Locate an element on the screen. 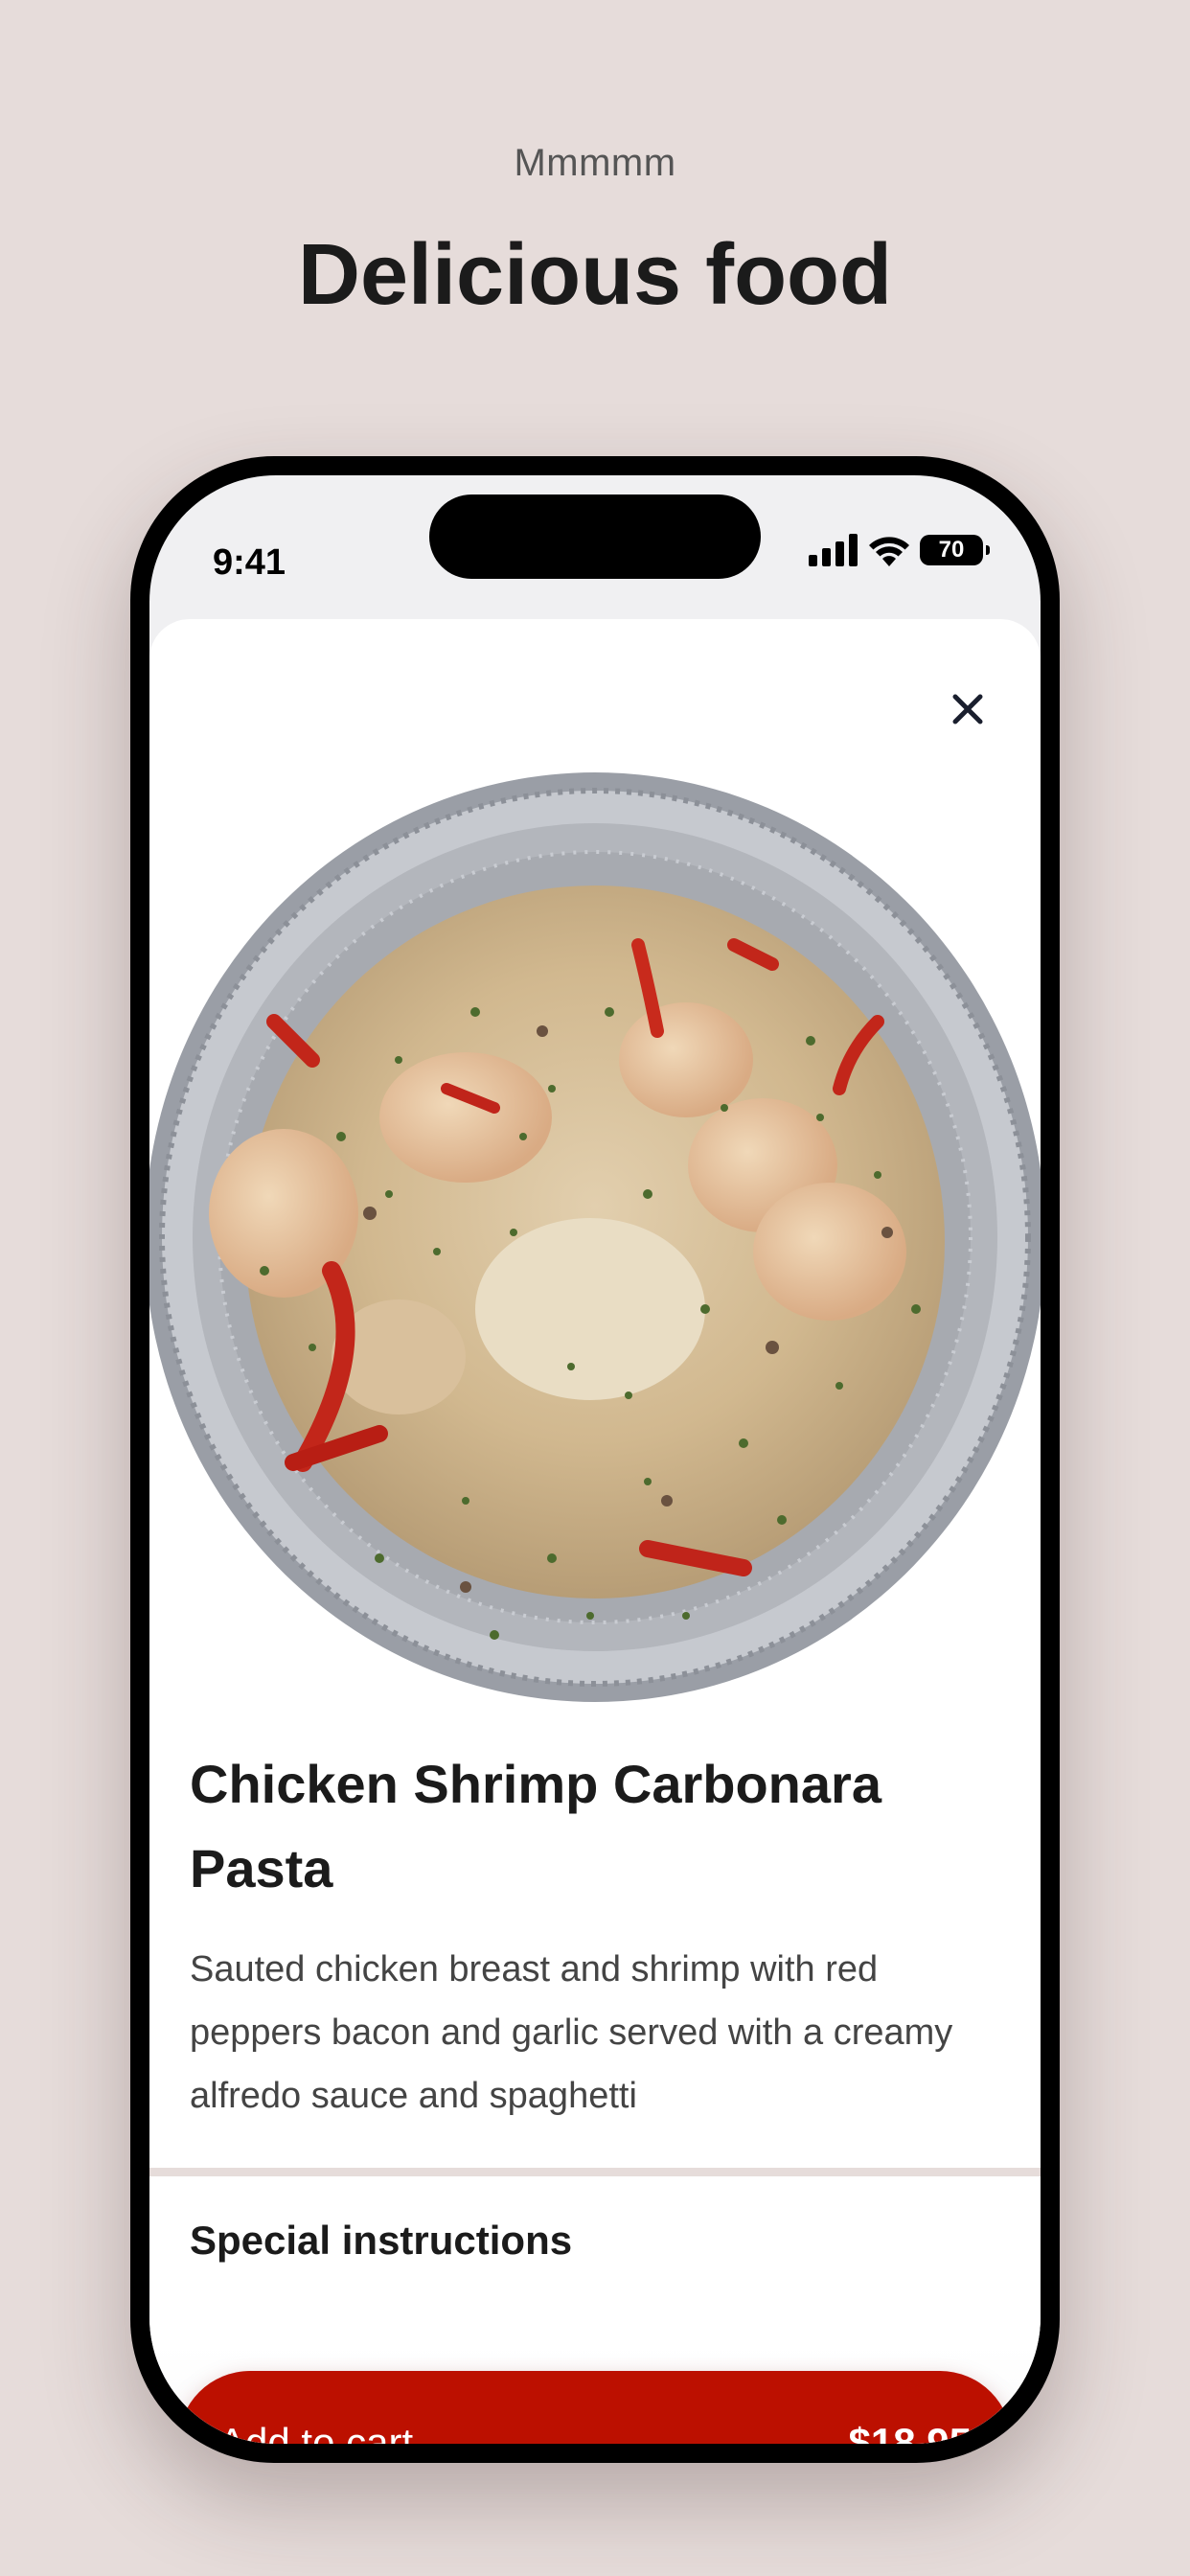  close-icon is located at coordinates (968, 709).